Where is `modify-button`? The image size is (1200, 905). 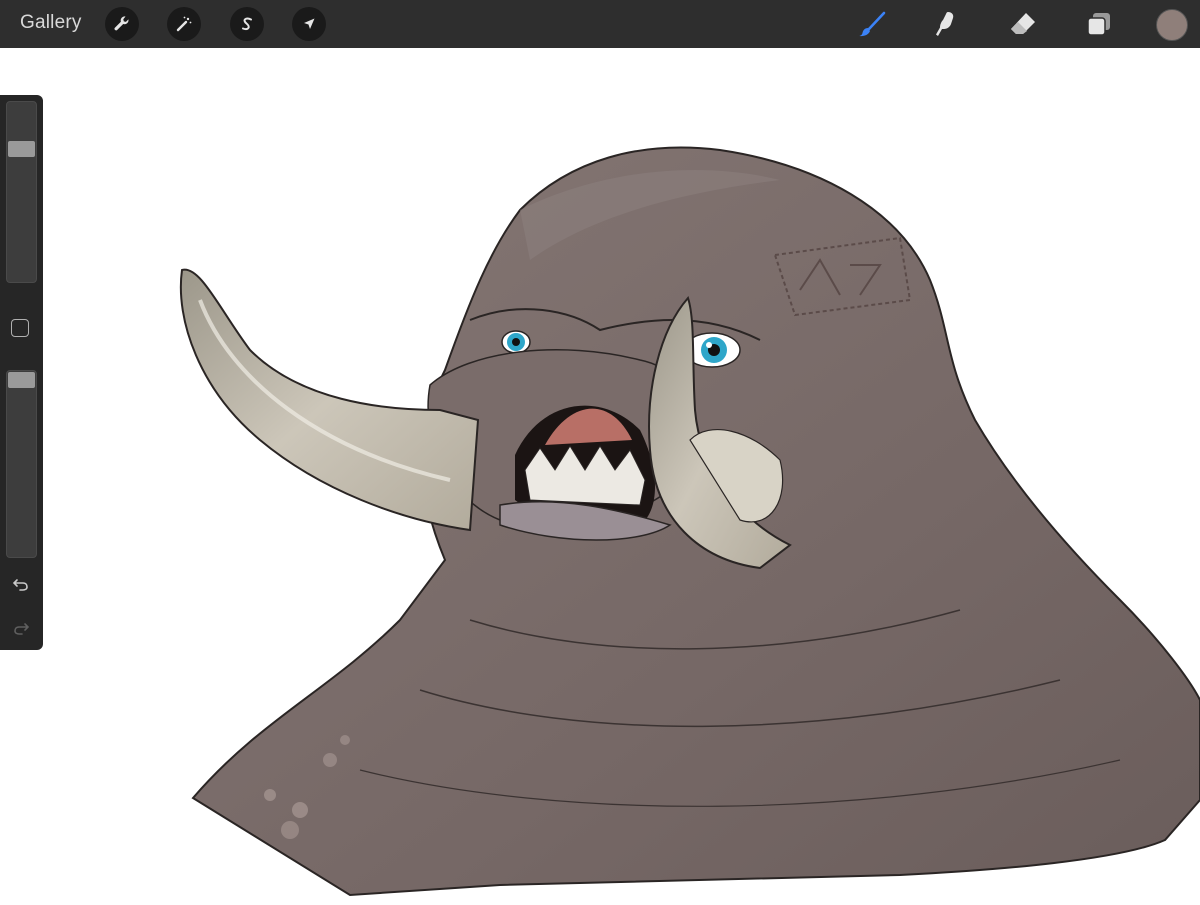 modify-button is located at coordinates (20, 328).